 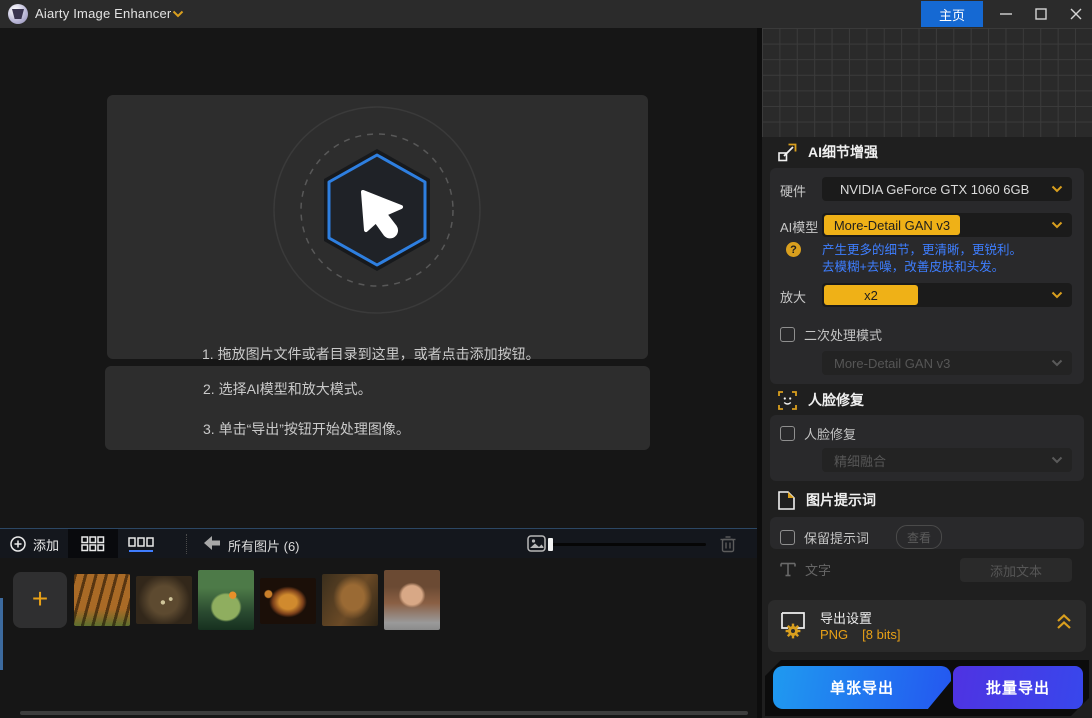 What do you see at coordinates (226, 600) in the screenshot?
I see `thumbnail-terrarium-jar` at bounding box center [226, 600].